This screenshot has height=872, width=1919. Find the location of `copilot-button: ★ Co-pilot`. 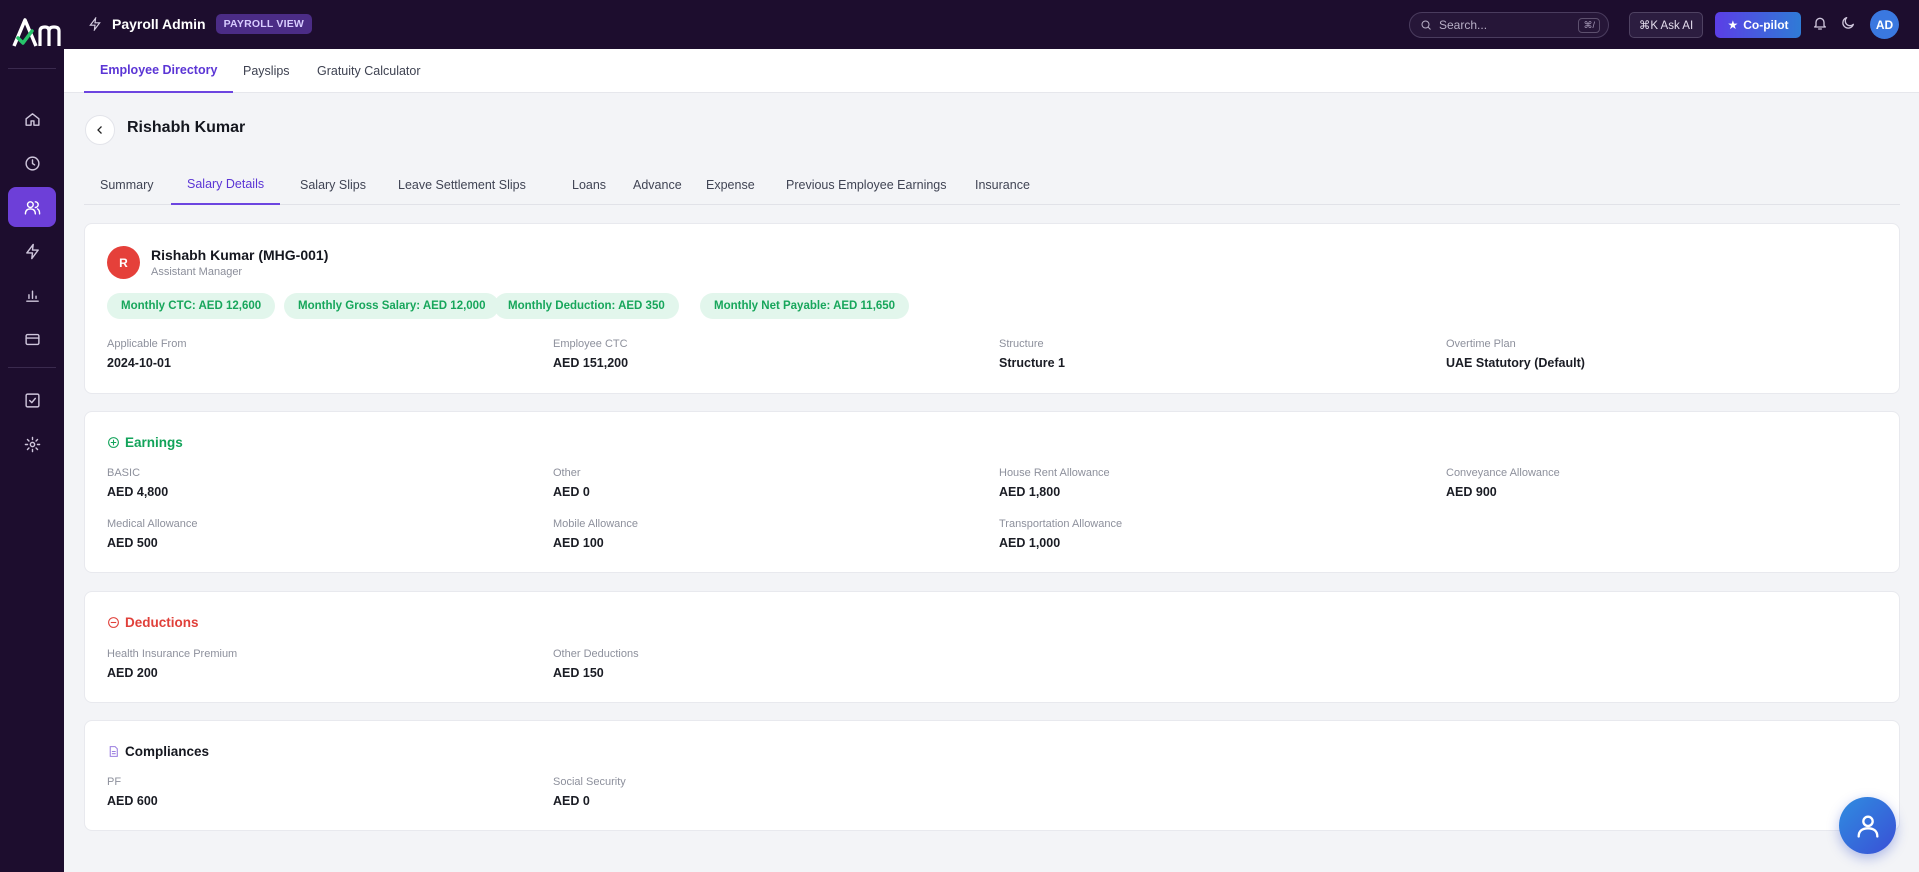

copilot-button: ★ Co-pilot is located at coordinates (1758, 25).